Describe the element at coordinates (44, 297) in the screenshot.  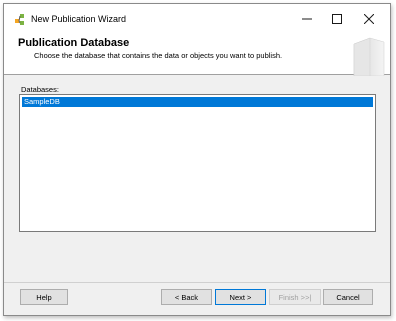
I see `help-button: Help` at that location.